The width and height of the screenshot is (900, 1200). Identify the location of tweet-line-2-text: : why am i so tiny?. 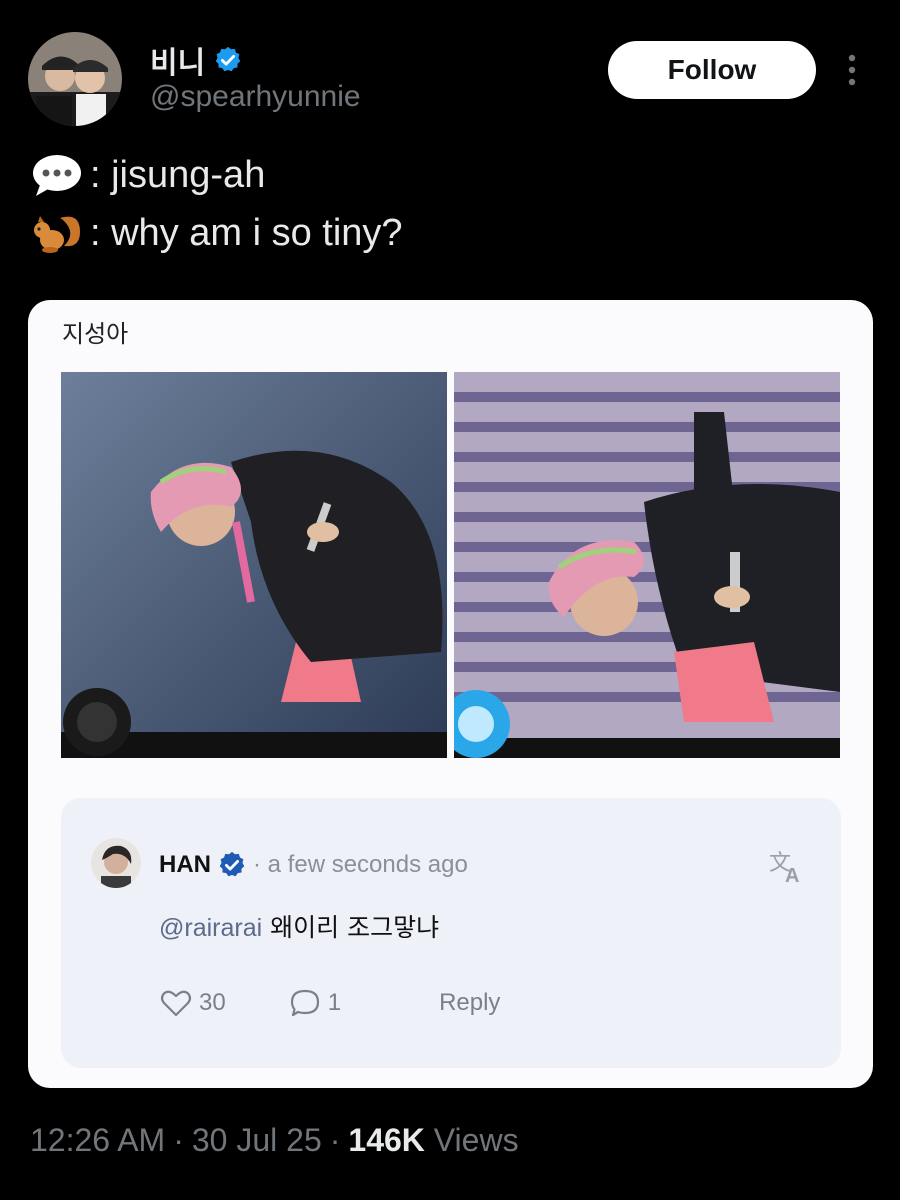
(246, 232).